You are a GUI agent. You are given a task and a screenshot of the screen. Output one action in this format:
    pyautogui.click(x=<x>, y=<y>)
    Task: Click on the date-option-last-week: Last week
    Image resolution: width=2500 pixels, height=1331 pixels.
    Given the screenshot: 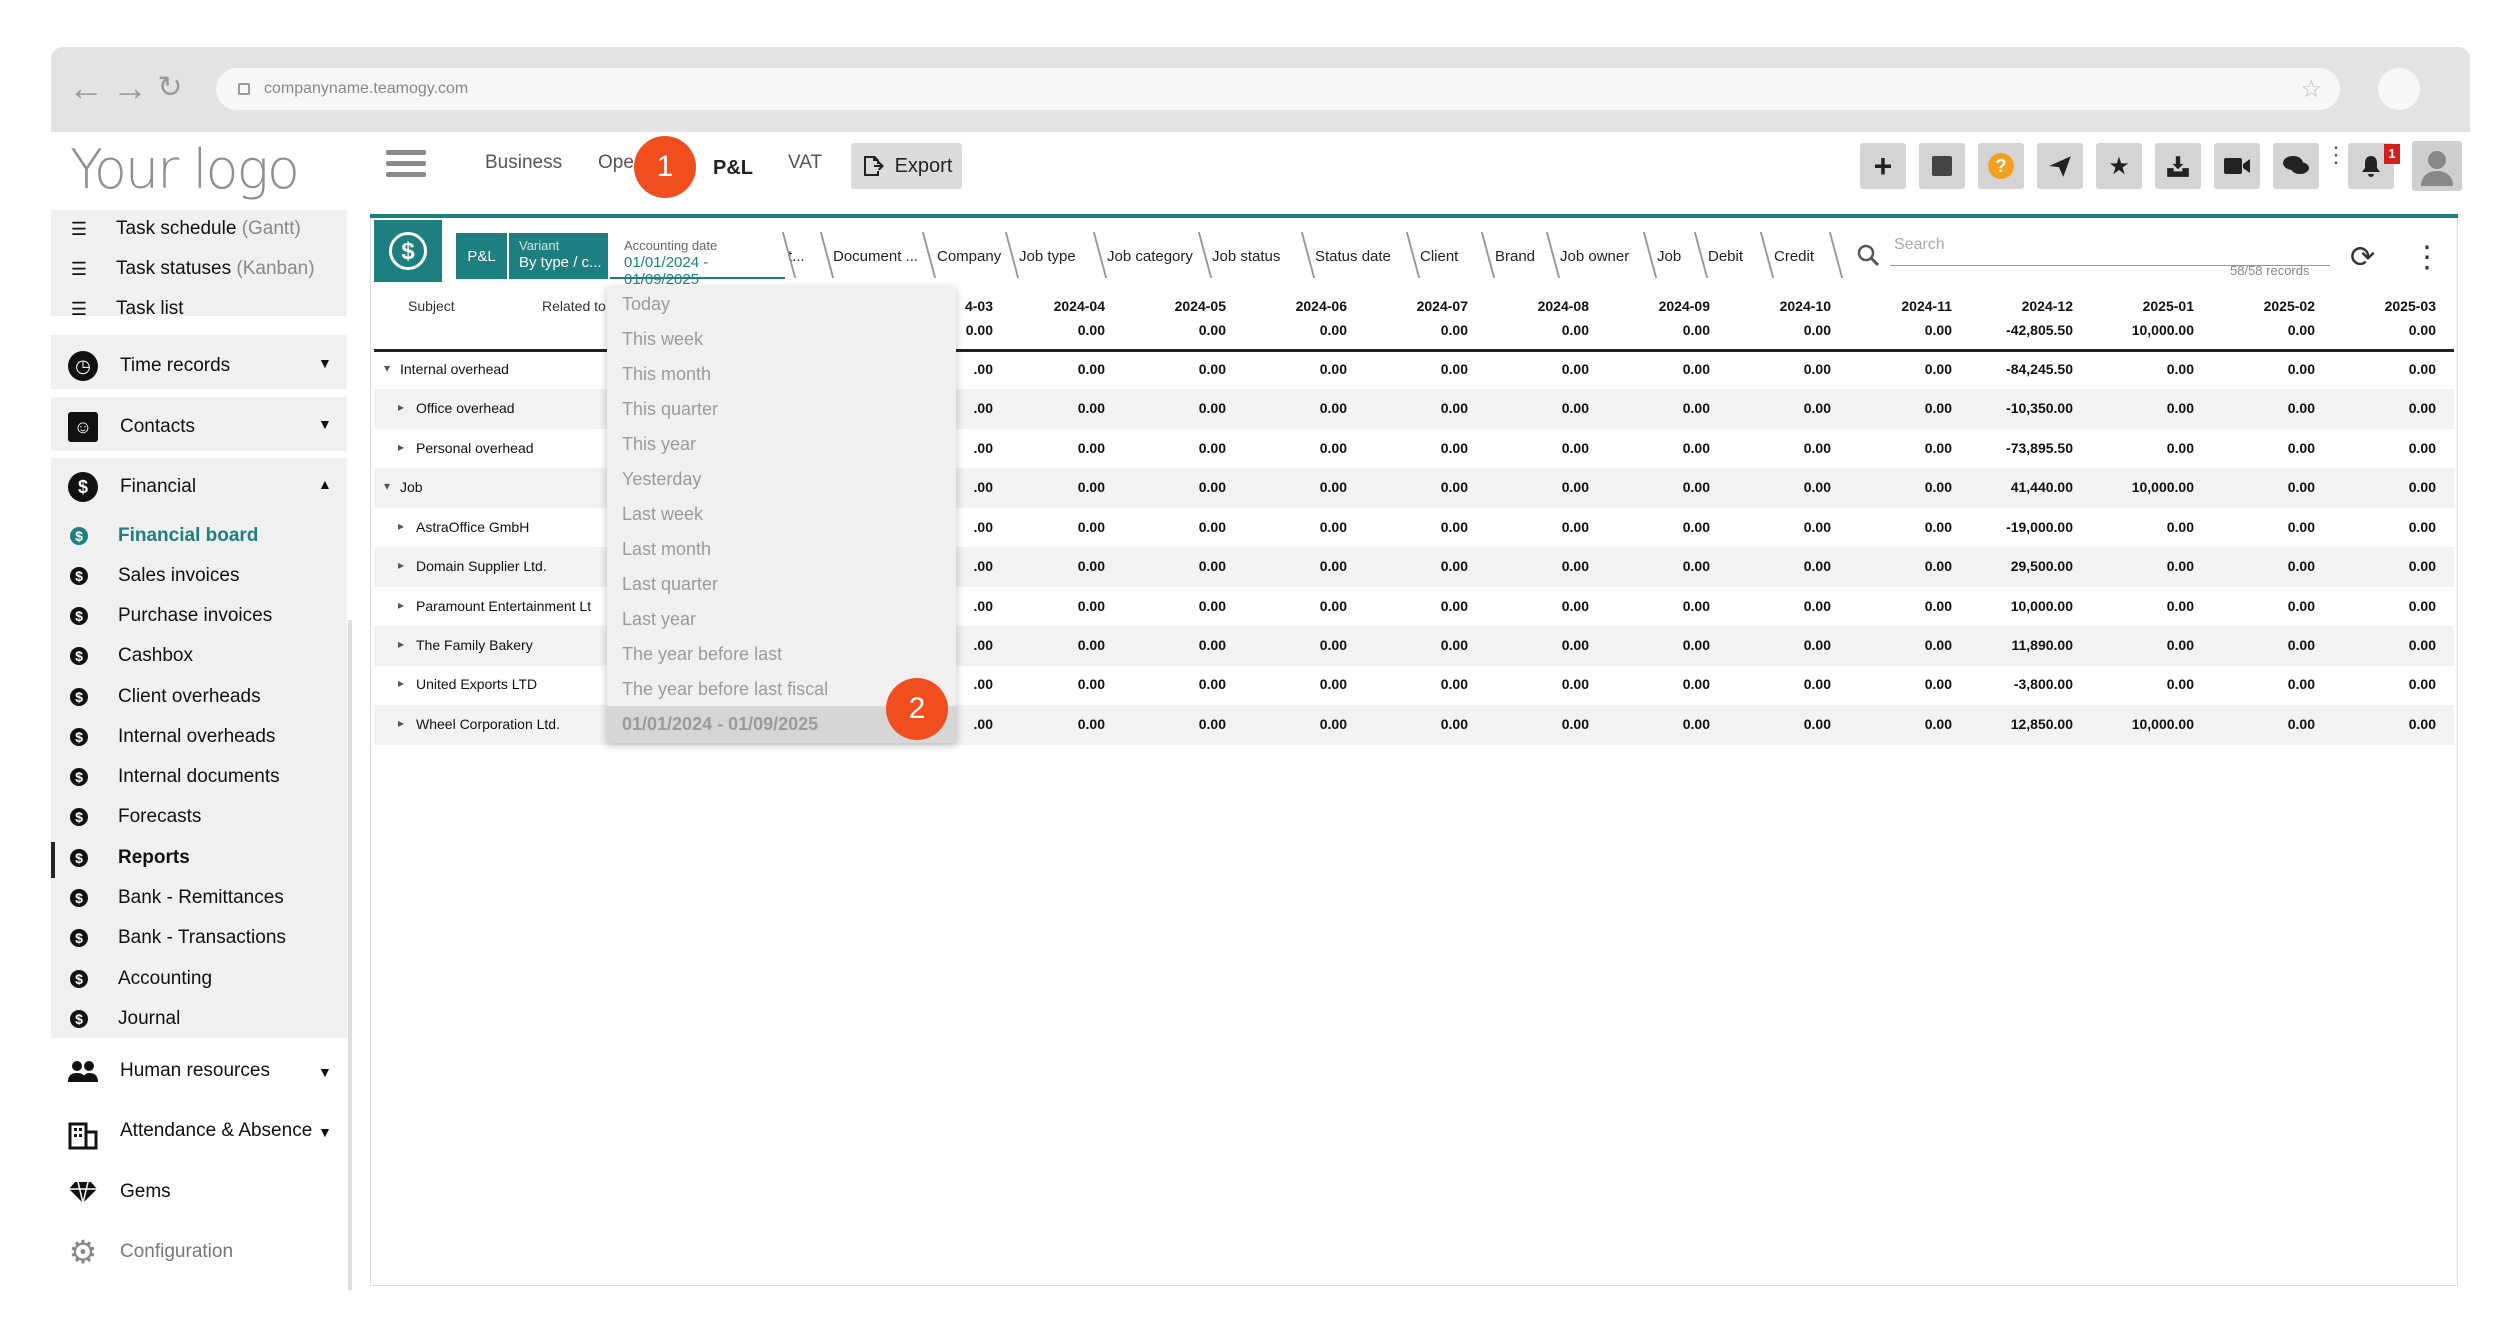 What is the action you would take?
    pyautogui.click(x=662, y=514)
    